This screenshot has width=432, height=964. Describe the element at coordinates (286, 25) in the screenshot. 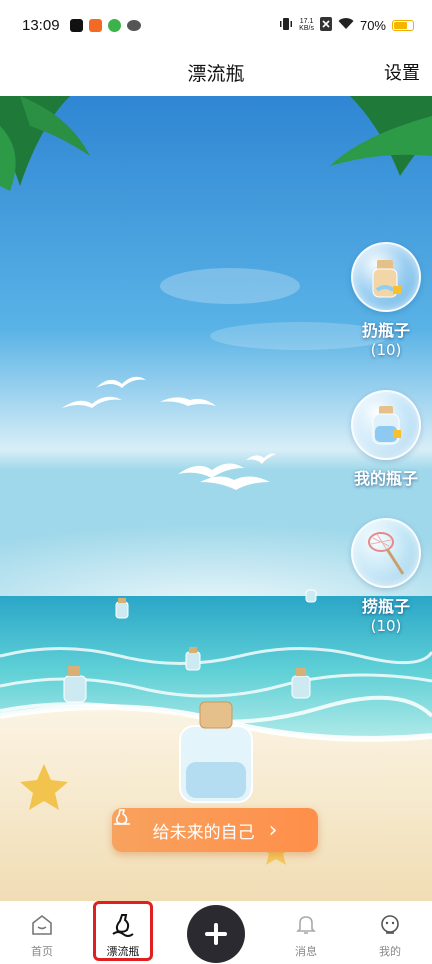

I see `vibrate-icon` at that location.